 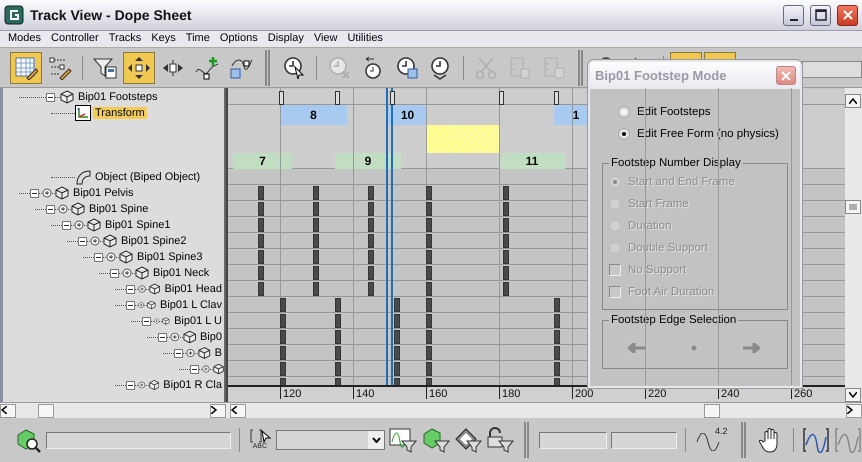 What do you see at coordinates (191, 305) in the screenshot?
I see `track-label: Bip01 L Clav` at bounding box center [191, 305].